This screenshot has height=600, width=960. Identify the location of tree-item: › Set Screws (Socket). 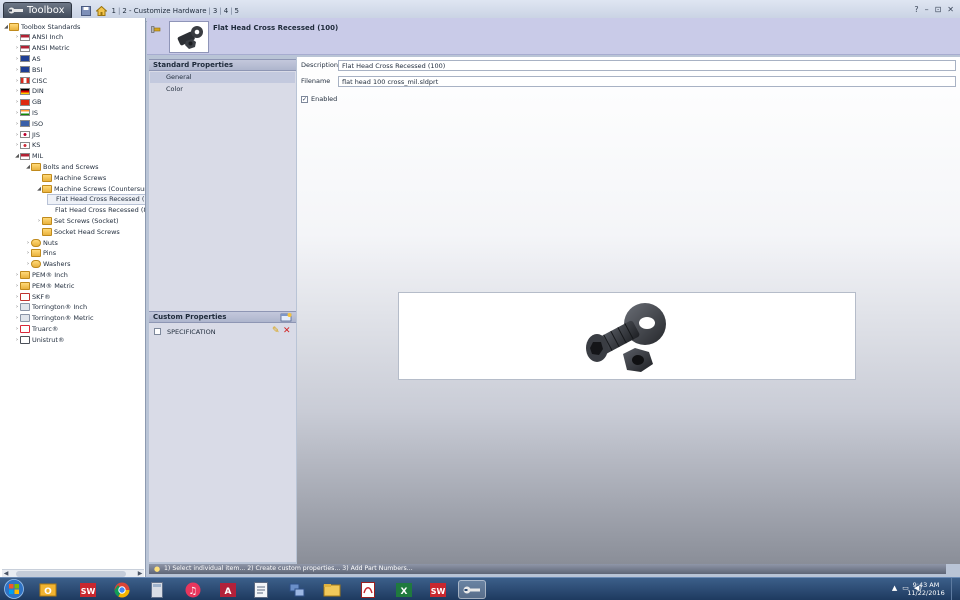
(77, 220).